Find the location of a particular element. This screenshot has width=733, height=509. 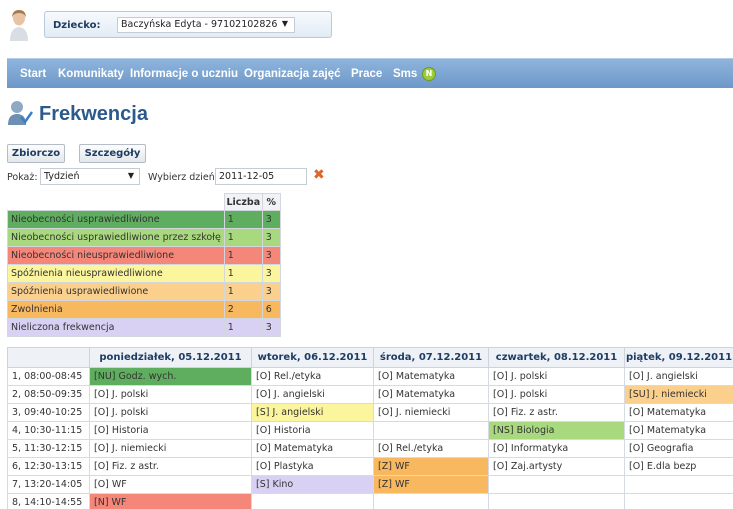

summary-button: Zbiorczo is located at coordinates (36, 153).